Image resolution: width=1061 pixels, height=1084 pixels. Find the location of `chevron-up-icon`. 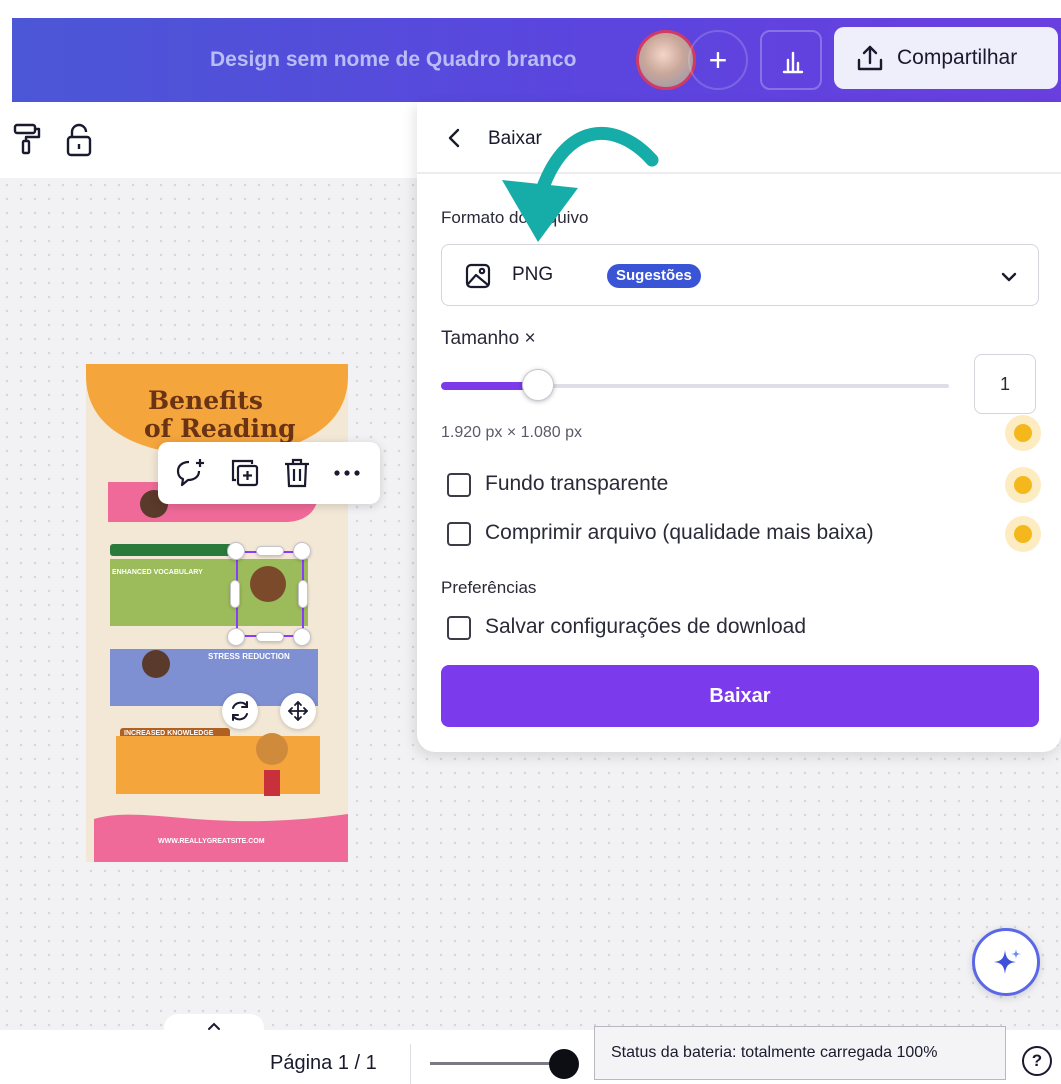

chevron-up-icon is located at coordinates (214, 1026).